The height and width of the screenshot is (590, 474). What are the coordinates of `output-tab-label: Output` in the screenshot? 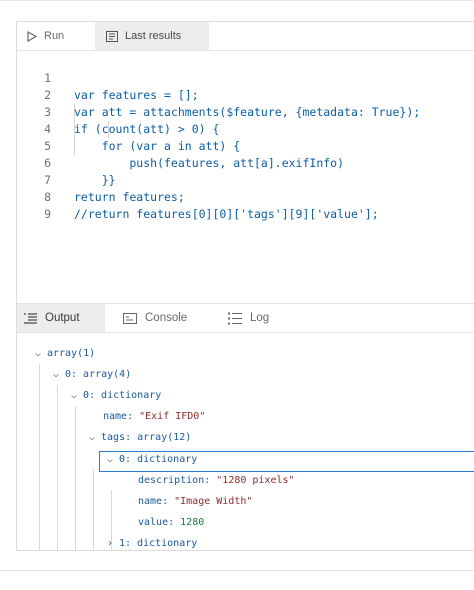 It's located at (62, 318).